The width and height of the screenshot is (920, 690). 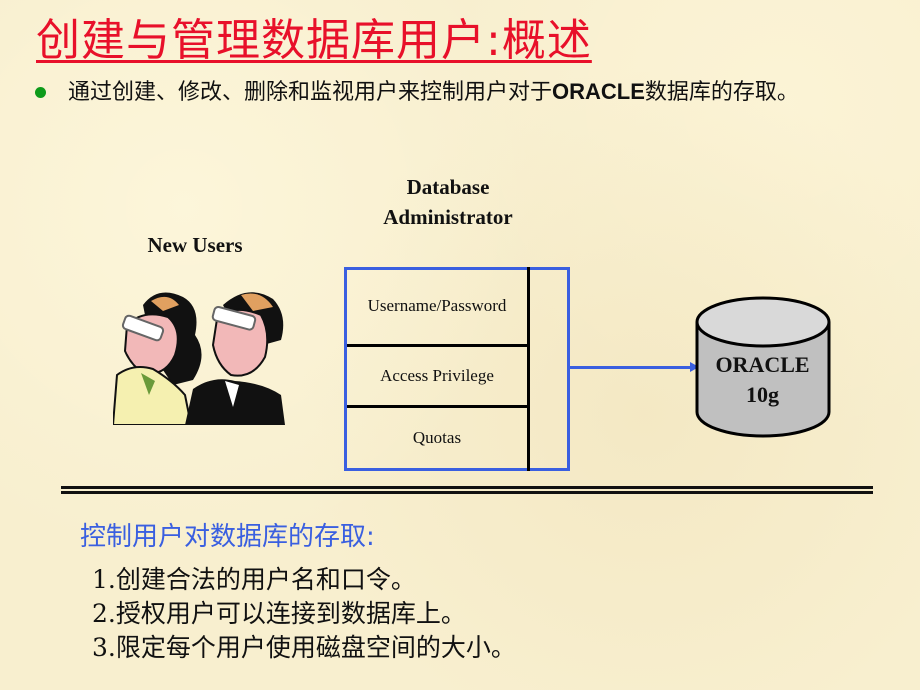 What do you see at coordinates (762, 380) in the screenshot?
I see `database-label: ORACLE 10g` at bounding box center [762, 380].